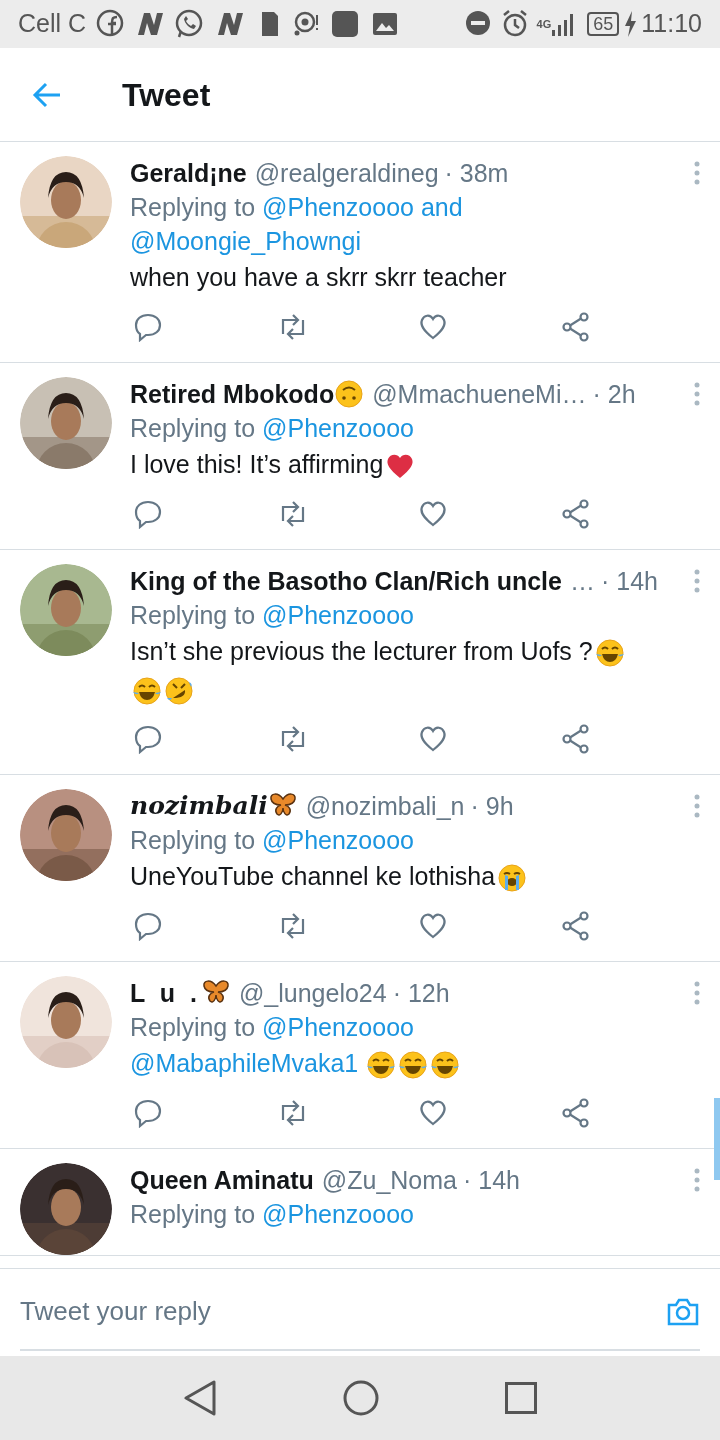 The width and height of the screenshot is (720, 1440). Describe the element at coordinates (179, 691) in the screenshot. I see `rolling-laughing-icon` at that location.